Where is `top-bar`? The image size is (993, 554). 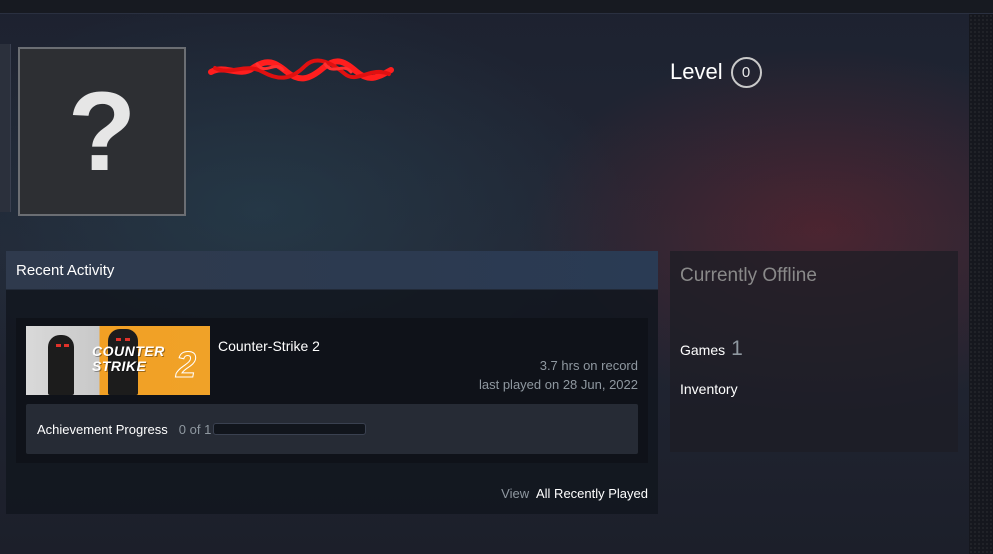 top-bar is located at coordinates (496, 7).